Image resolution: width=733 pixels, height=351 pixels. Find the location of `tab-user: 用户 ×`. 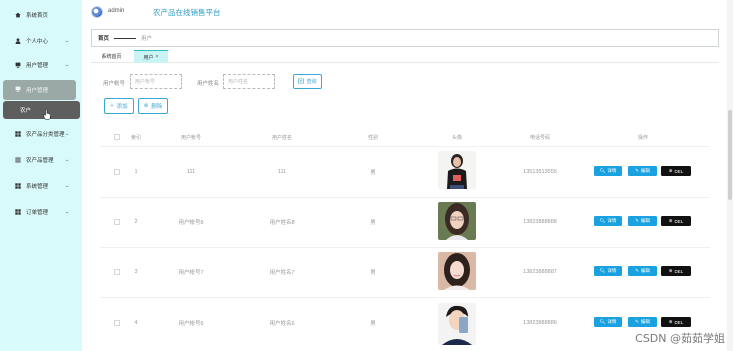

tab-user: 用户 × is located at coordinates (151, 56).